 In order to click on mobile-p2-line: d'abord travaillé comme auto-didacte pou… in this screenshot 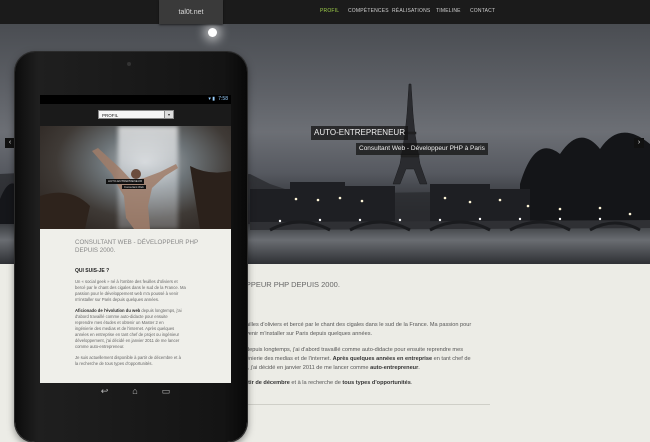, I will do `click(121, 316)`.